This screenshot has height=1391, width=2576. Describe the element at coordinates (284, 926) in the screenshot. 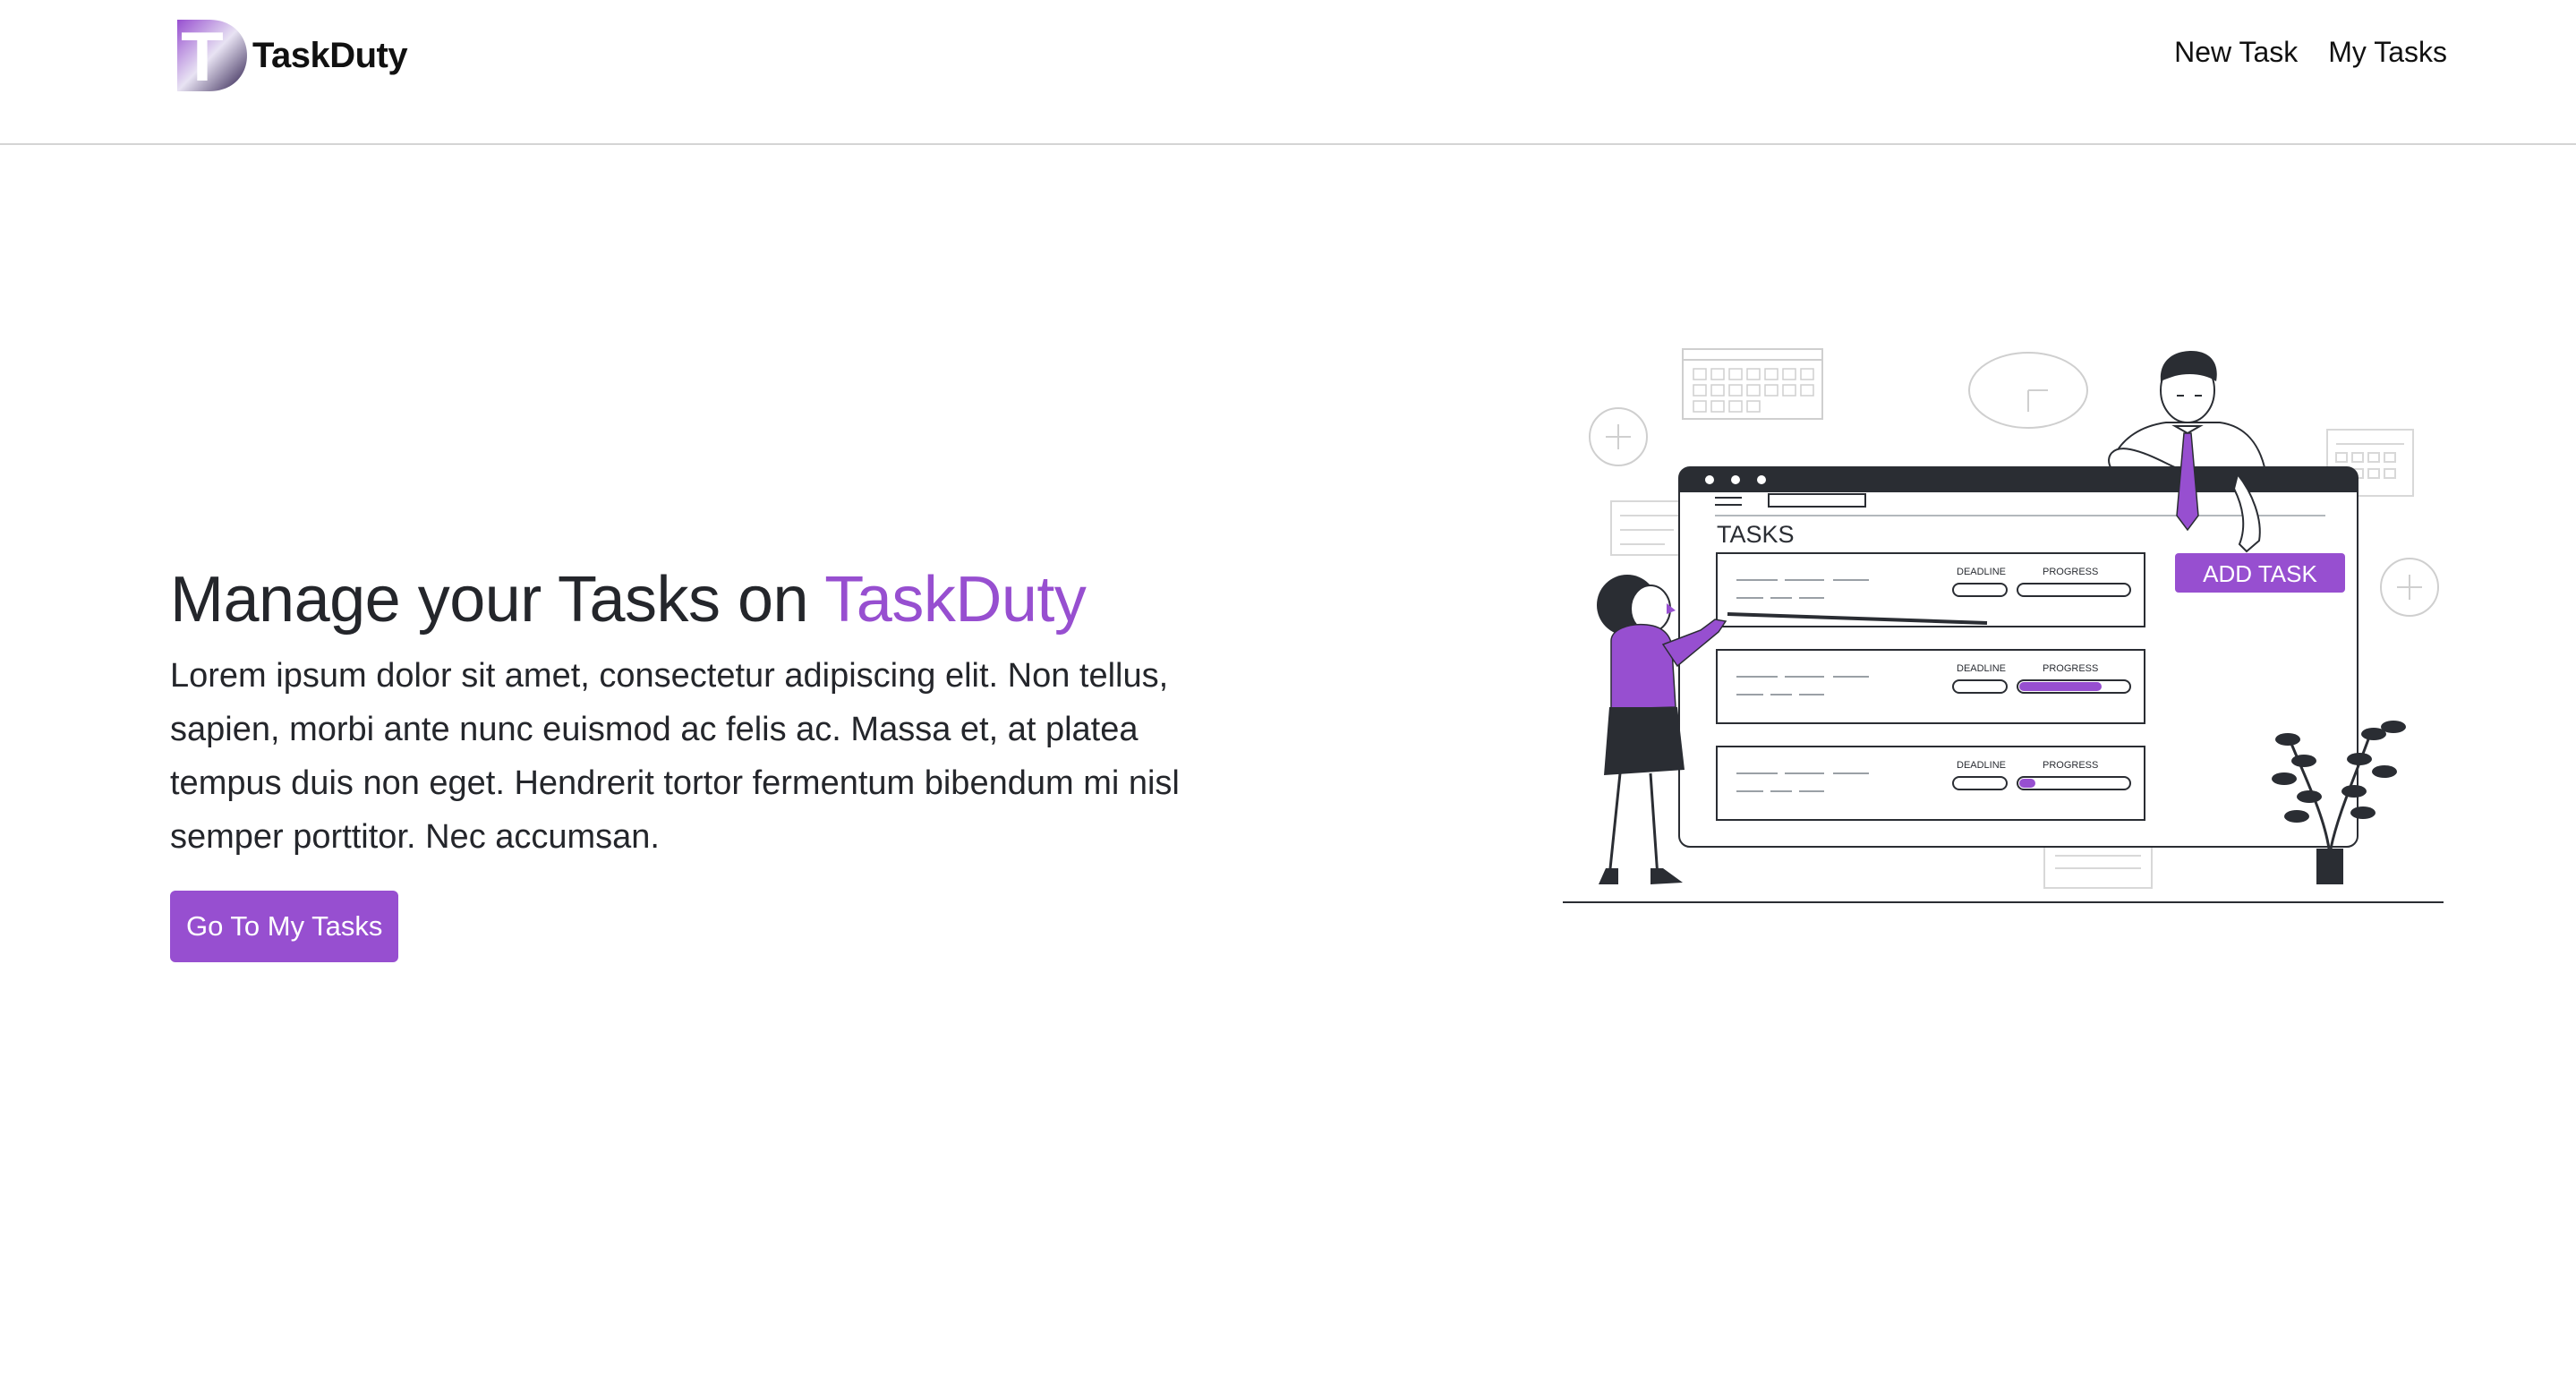

I see `go-to-my-tasks-button: Go To My Tasks` at that location.